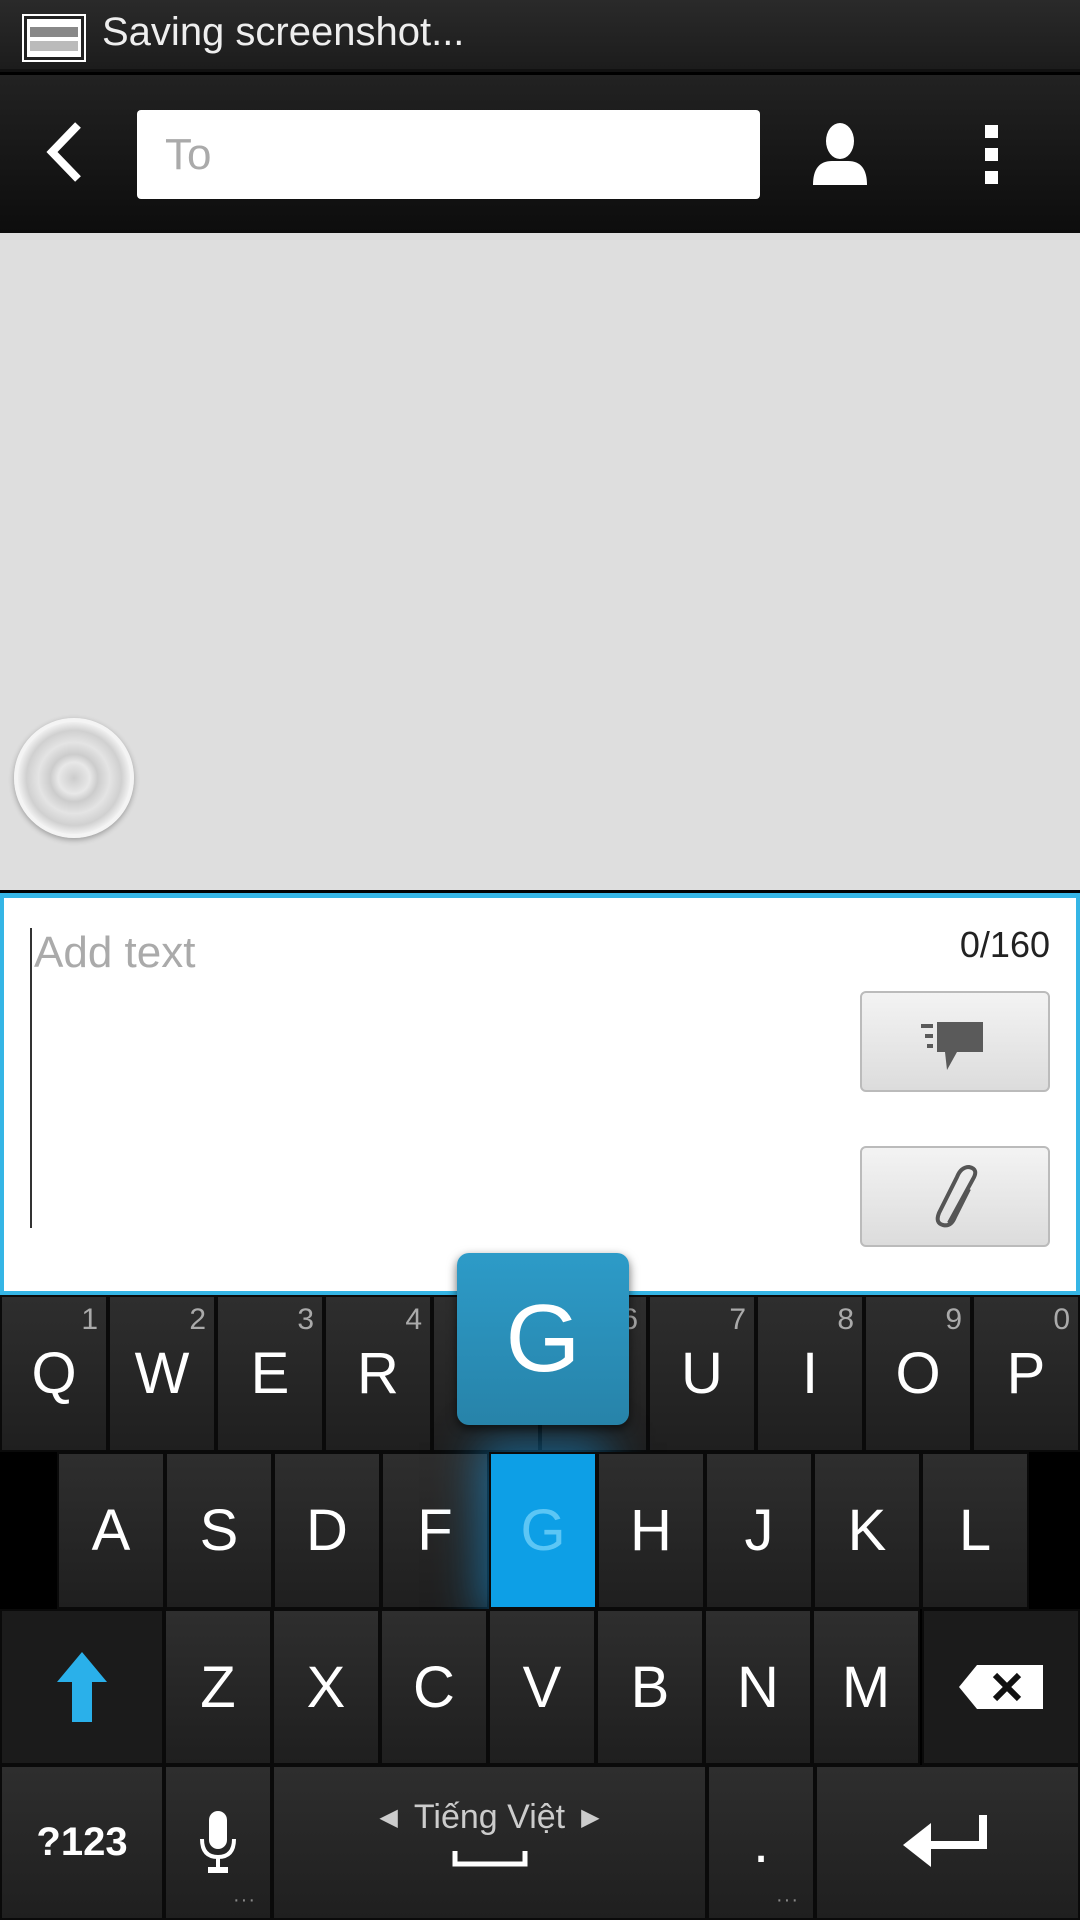 This screenshot has width=1080, height=1920. I want to click on character-counter: 0/160, so click(1004, 944).